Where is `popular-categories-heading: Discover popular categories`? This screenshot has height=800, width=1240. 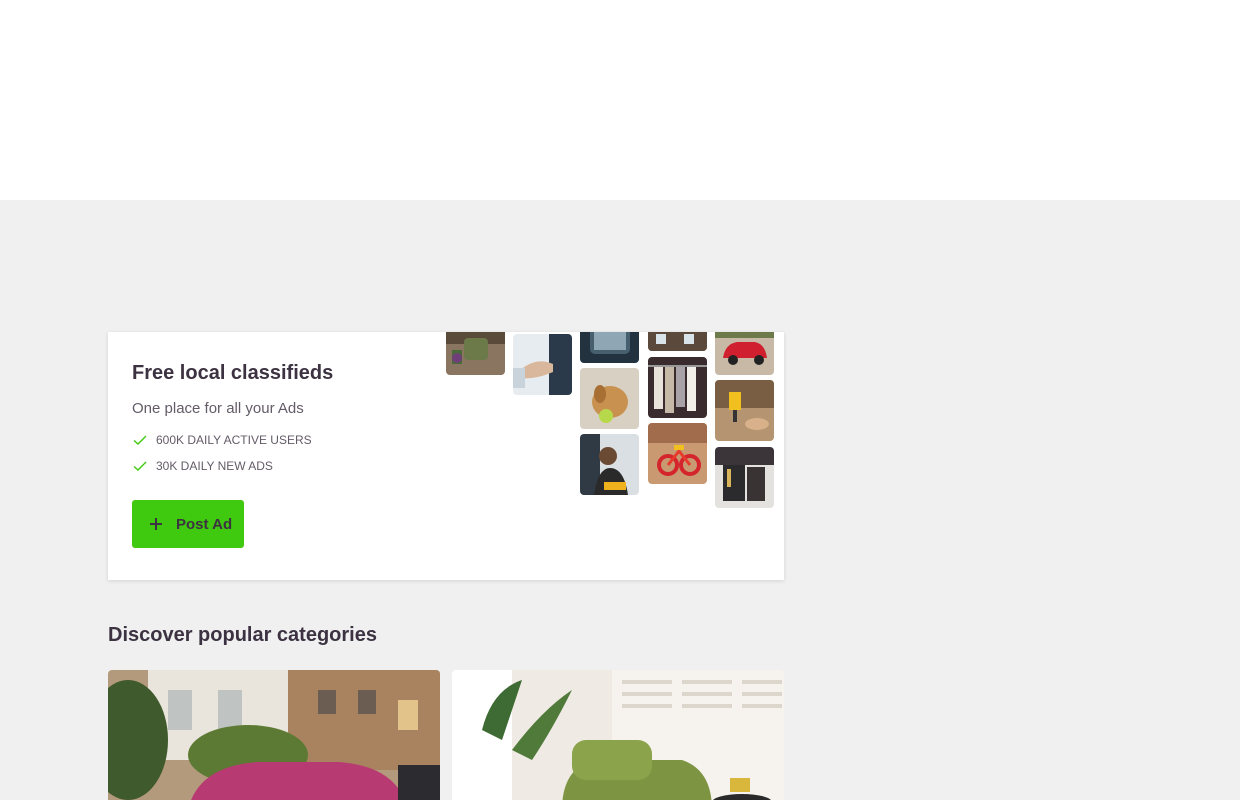
popular-categories-heading: Discover popular categories is located at coordinates (242, 635).